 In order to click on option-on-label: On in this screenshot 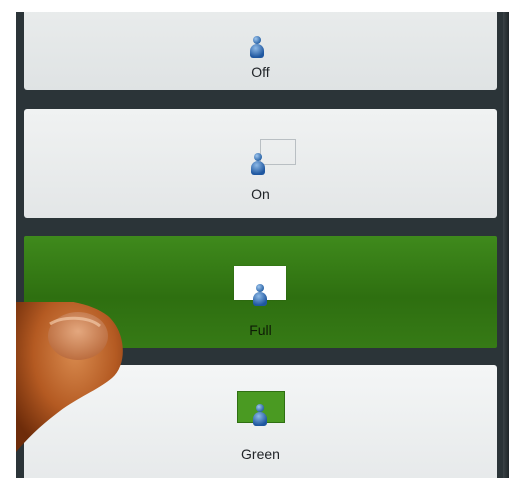, I will do `click(260, 194)`.